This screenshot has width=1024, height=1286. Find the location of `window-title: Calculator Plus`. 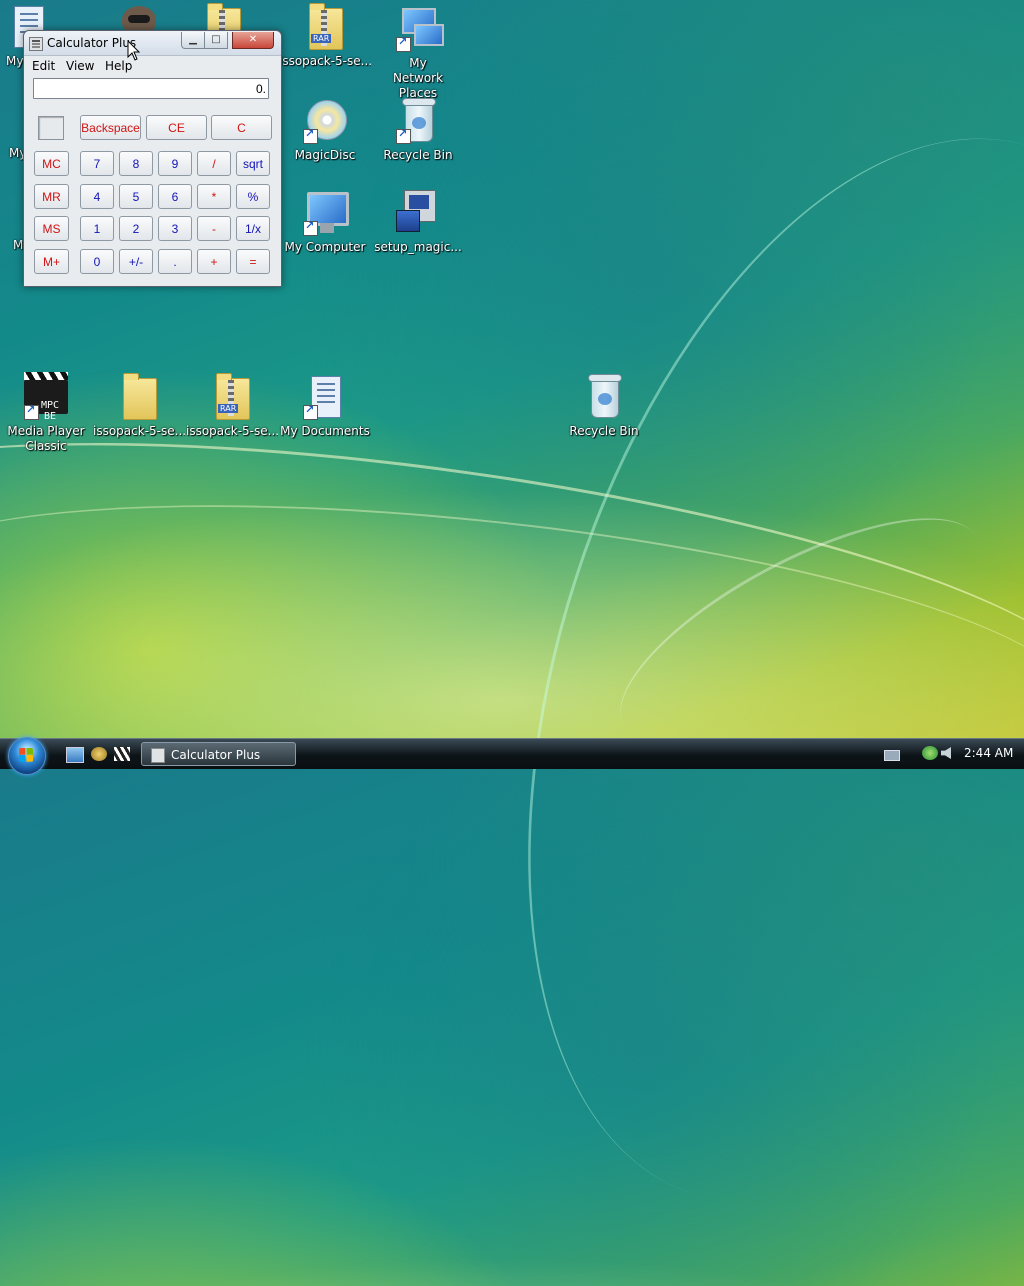

window-title: Calculator Plus is located at coordinates (92, 43).